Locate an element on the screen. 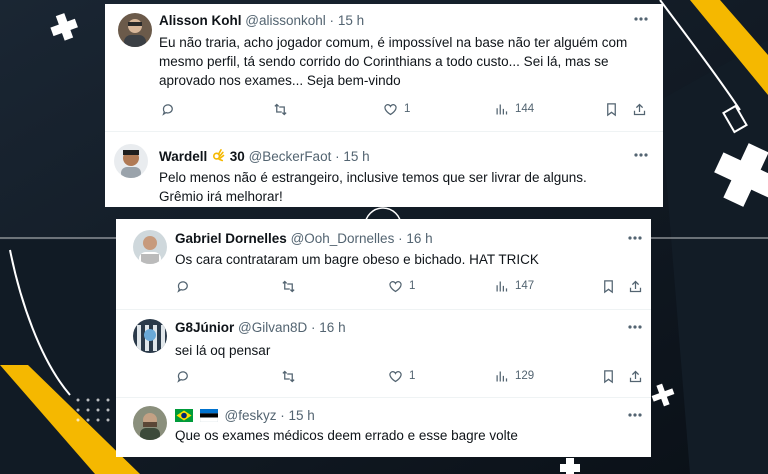  user-handle: @feskyz is located at coordinates (251, 415).